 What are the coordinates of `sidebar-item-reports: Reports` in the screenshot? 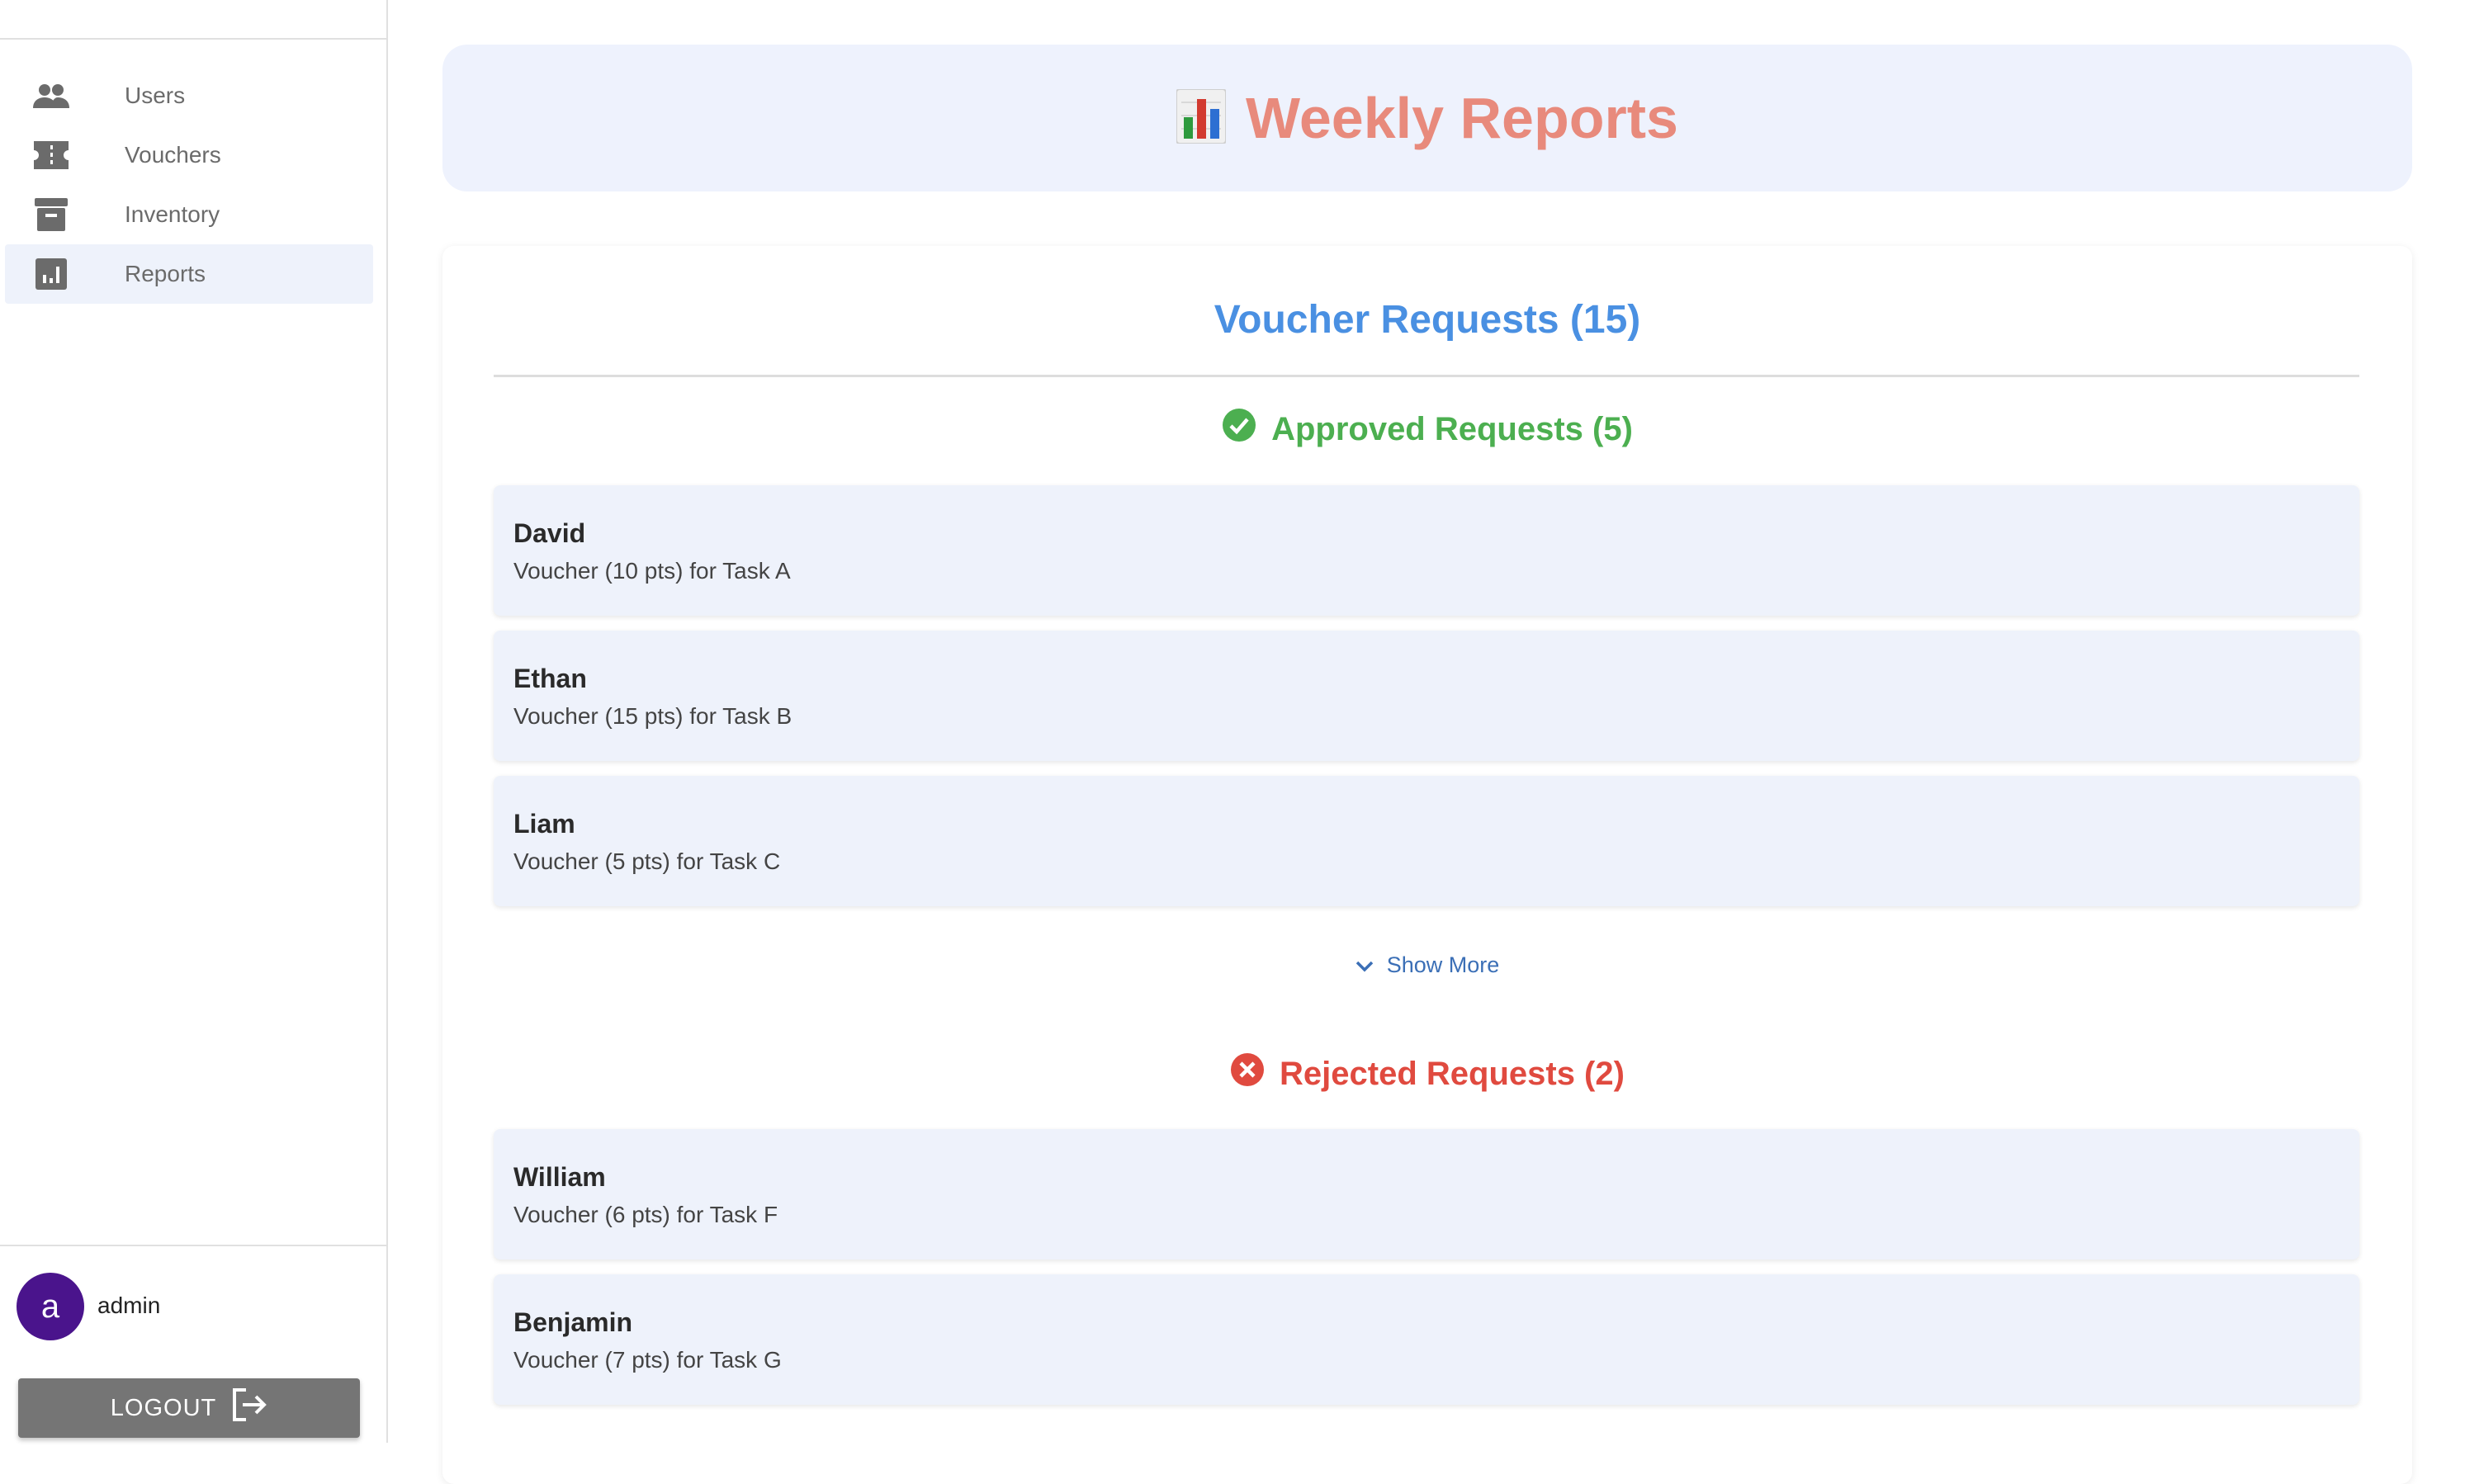 It's located at (189, 274).